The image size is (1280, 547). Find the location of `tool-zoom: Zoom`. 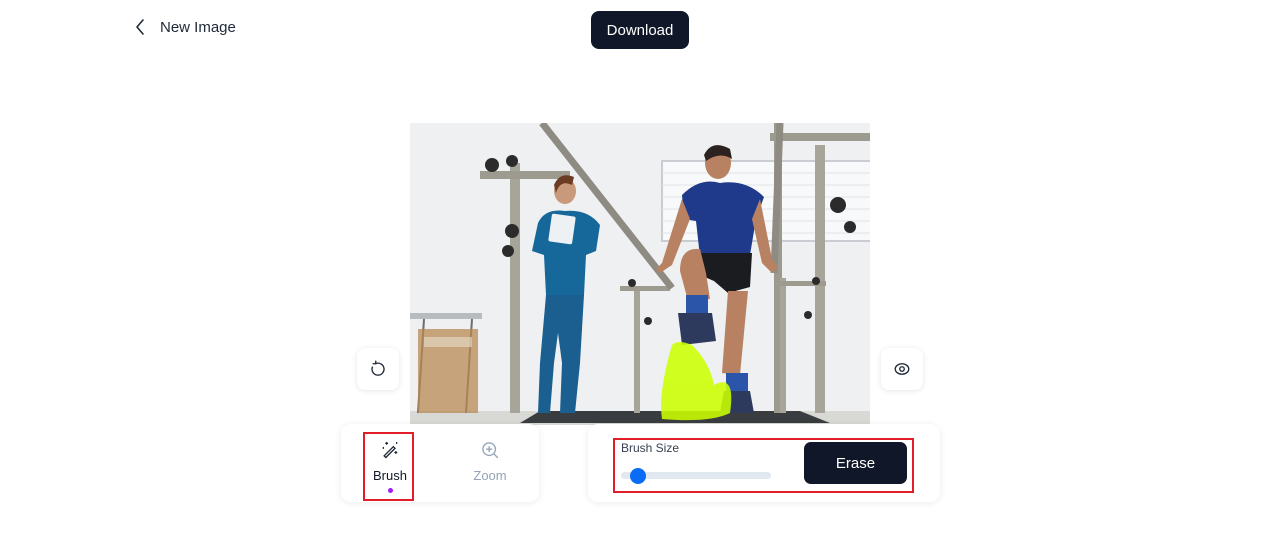

tool-zoom: Zoom is located at coordinates (490, 467).